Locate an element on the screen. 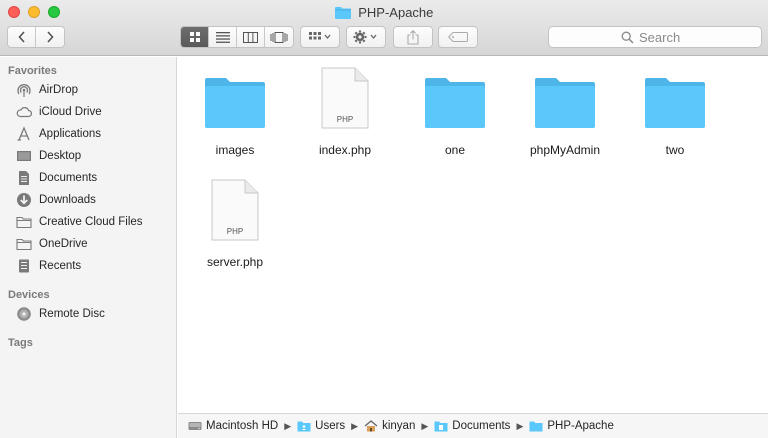  path-crumb-label: Documents is located at coordinates (481, 426).